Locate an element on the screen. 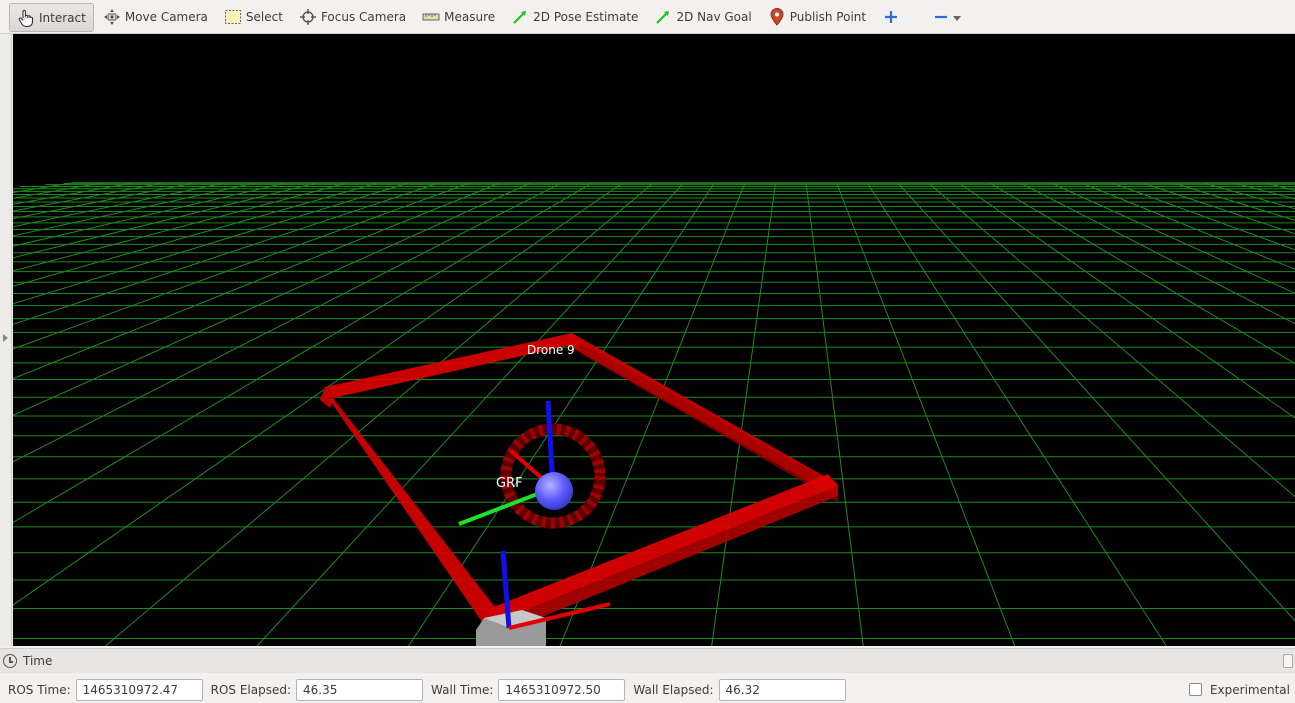 The height and width of the screenshot is (703, 1295). nav-goal-label: 2D Nav Goal is located at coordinates (714, 16).